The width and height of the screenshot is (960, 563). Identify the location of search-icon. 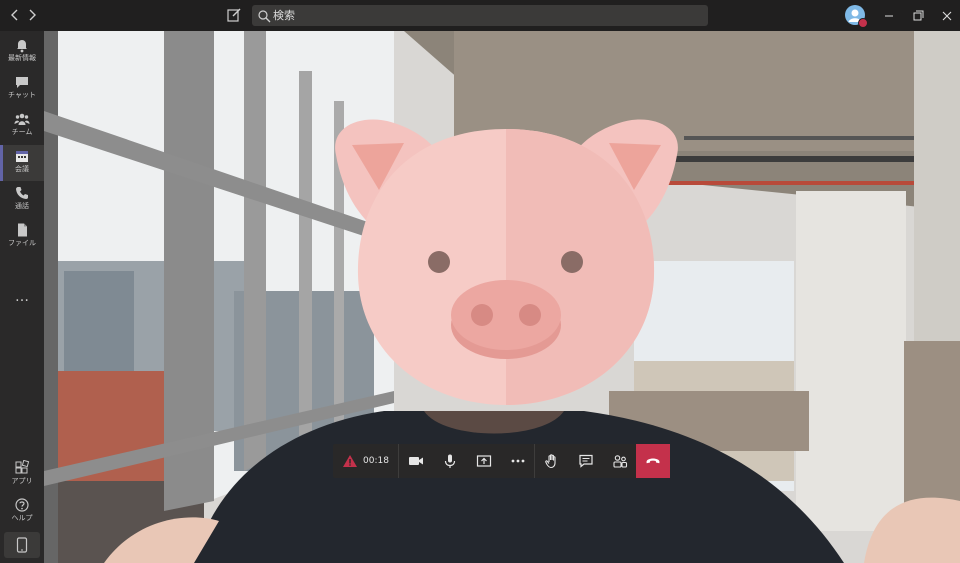
(264, 15).